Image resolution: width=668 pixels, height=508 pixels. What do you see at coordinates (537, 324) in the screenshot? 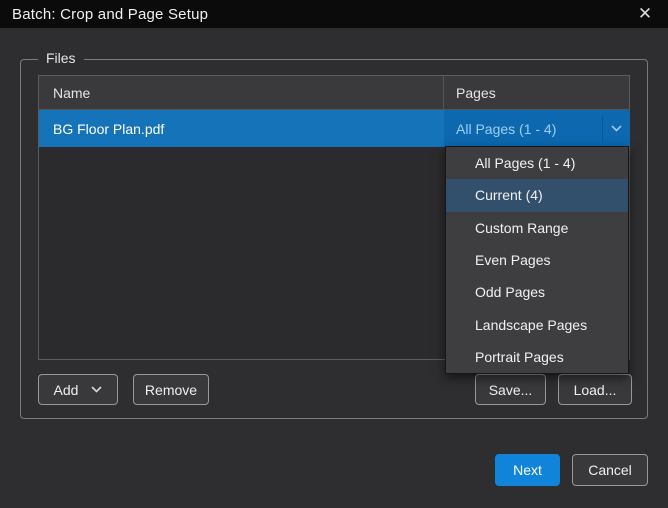
I see `menu-item-landscape-pages: Landscape Pages` at bounding box center [537, 324].